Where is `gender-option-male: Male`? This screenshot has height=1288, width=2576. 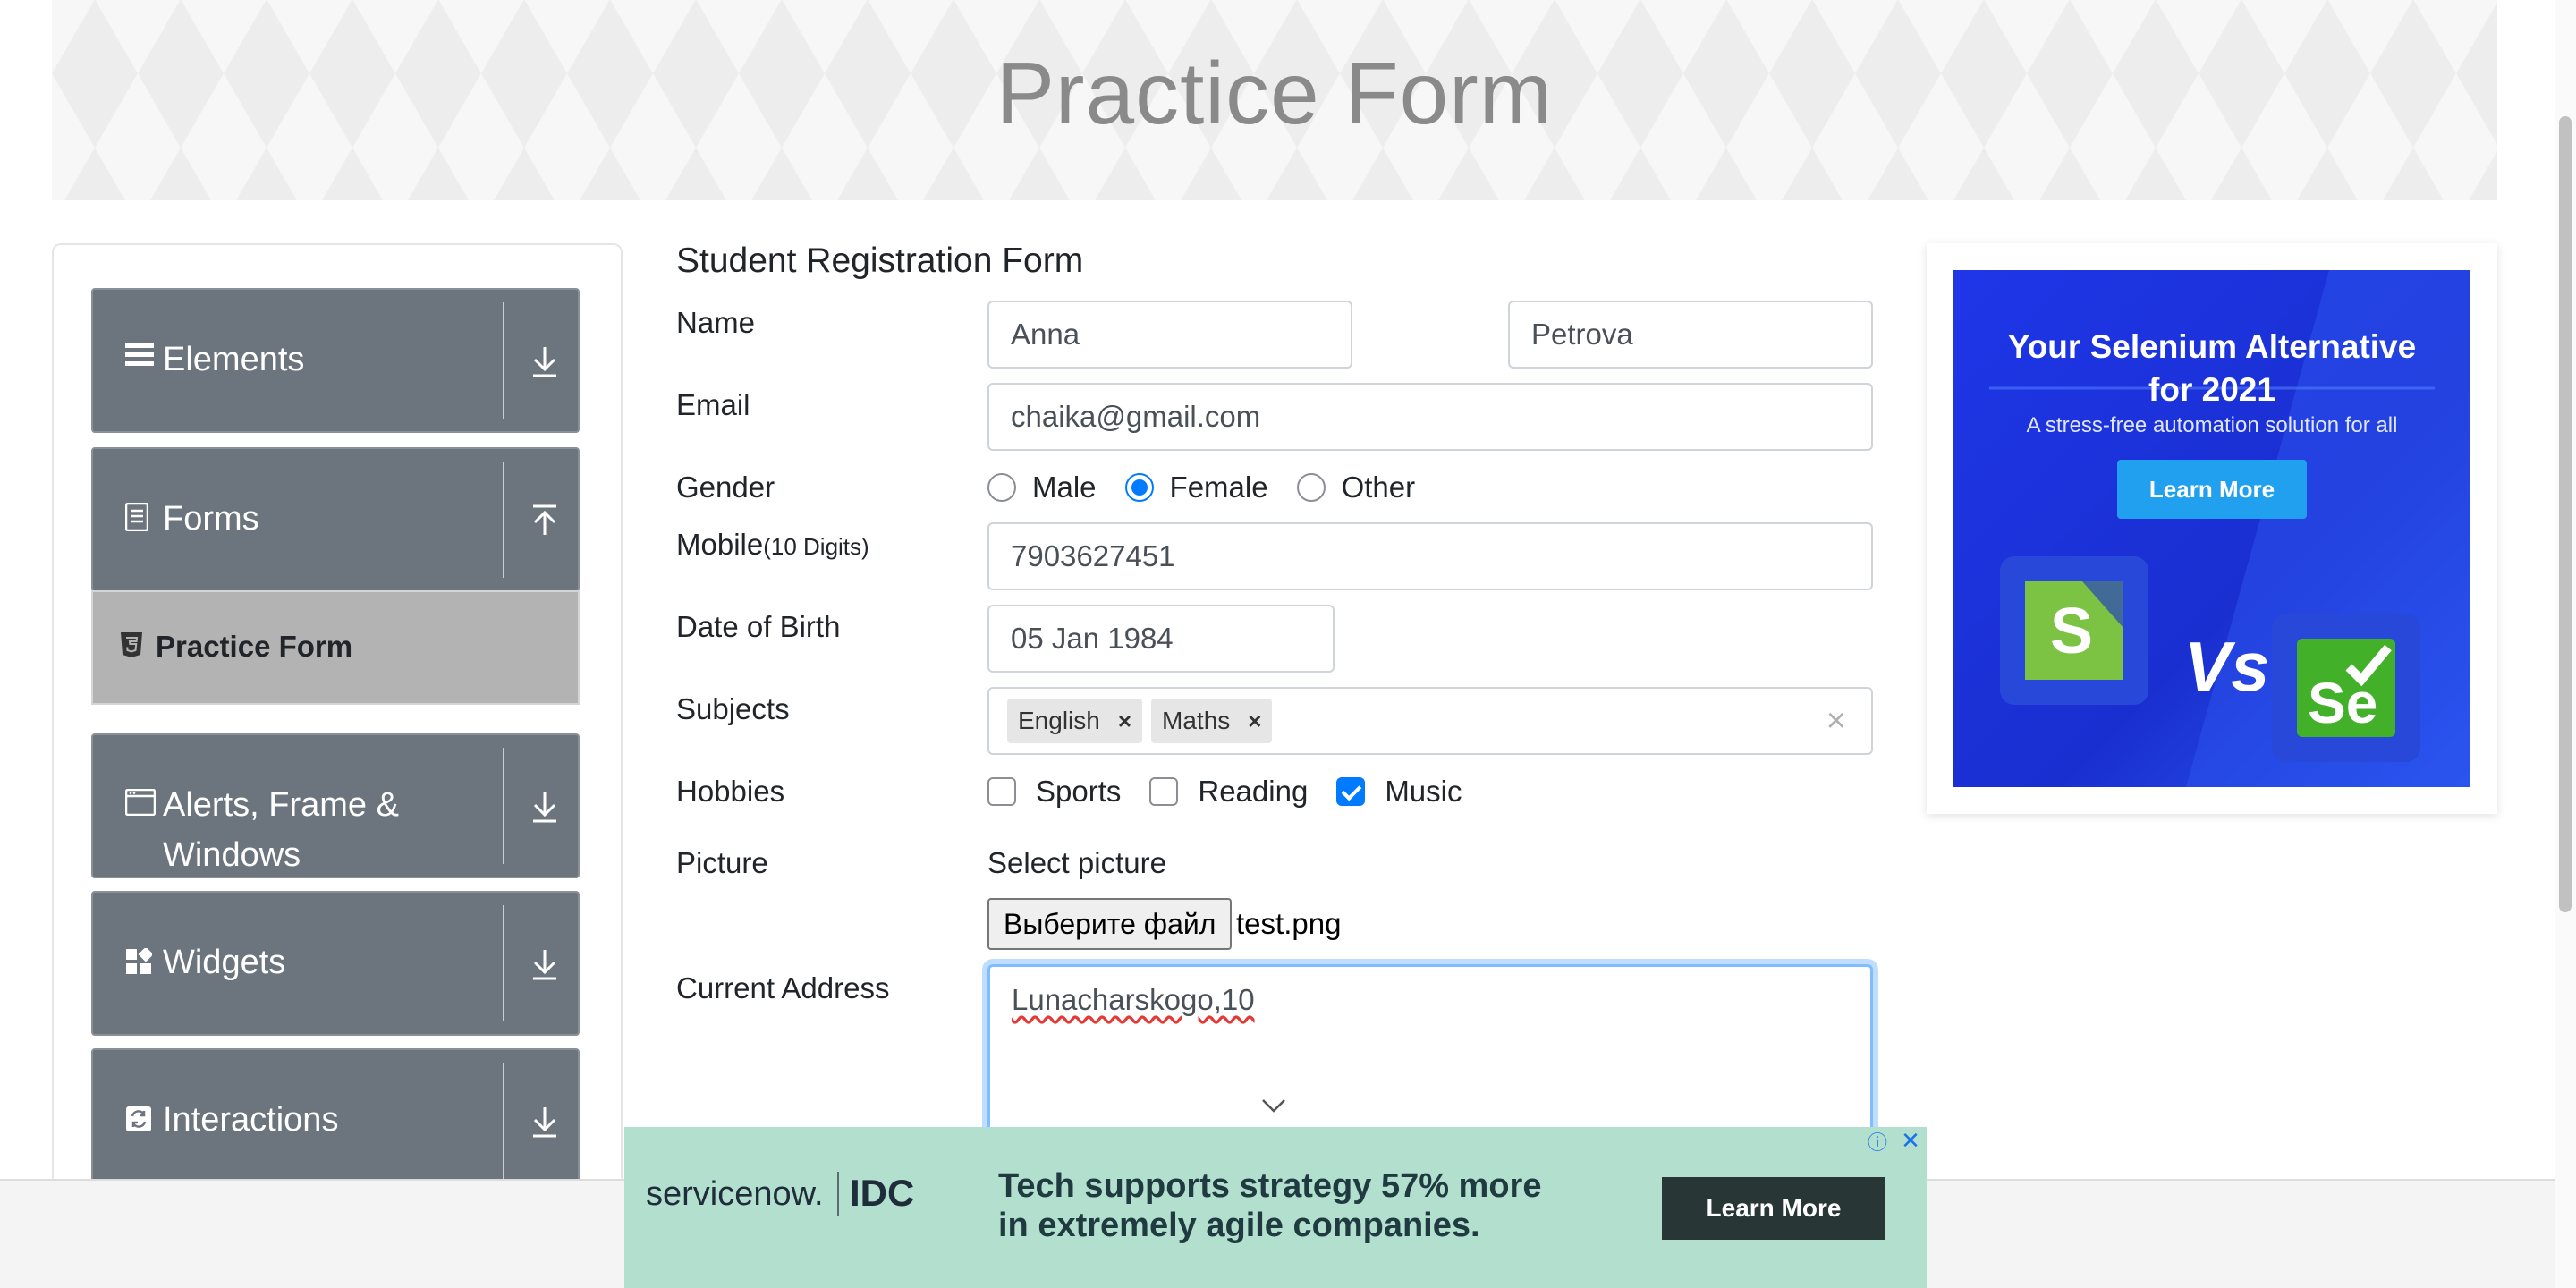 gender-option-male: Male is located at coordinates (1042, 487).